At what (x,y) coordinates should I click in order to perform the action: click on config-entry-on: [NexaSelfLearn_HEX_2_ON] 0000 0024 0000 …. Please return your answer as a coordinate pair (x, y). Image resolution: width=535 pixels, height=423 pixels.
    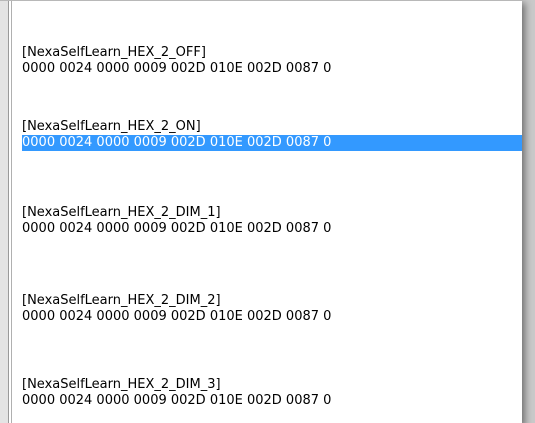
    Looking at the image, I should click on (272, 135).